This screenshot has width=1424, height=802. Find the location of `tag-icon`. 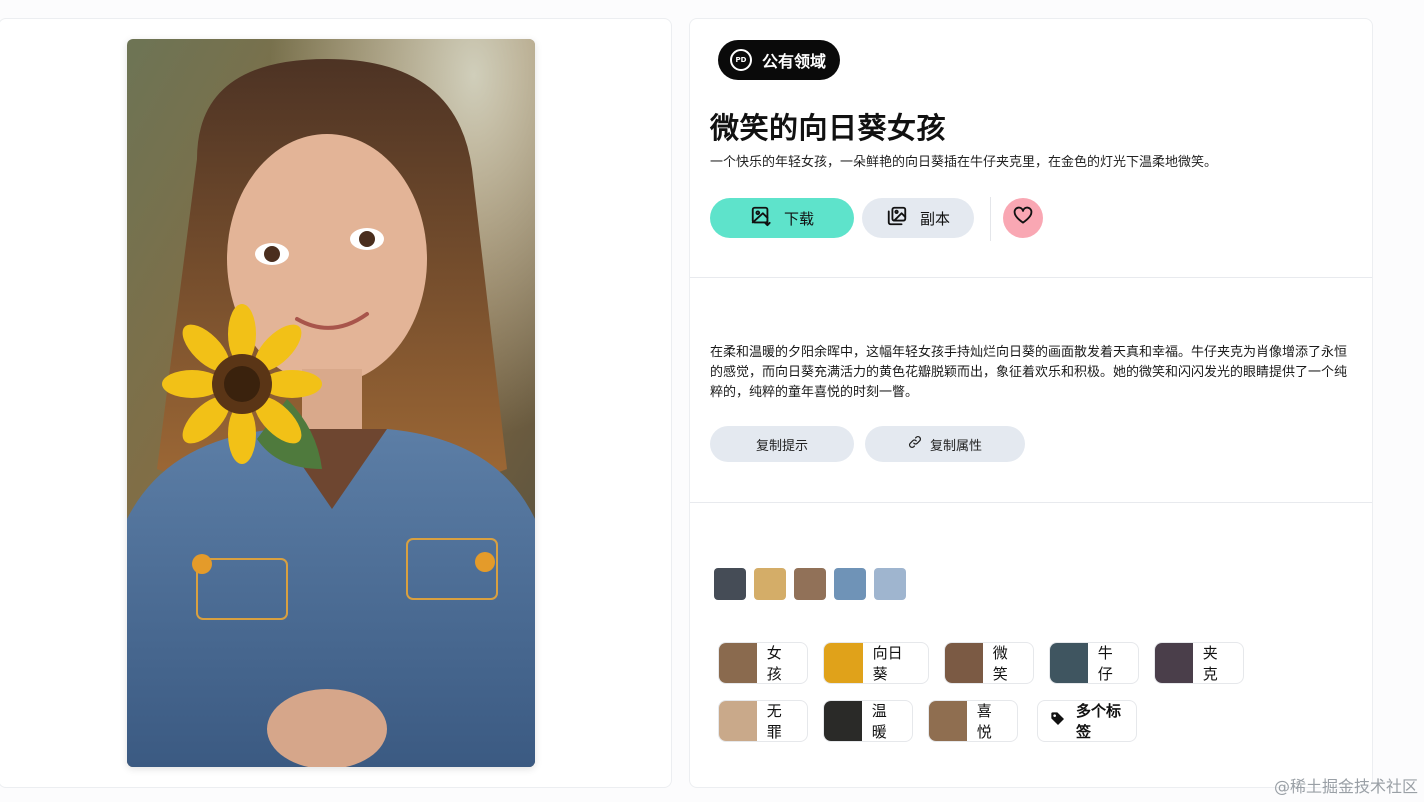

tag-icon is located at coordinates (1058, 721).